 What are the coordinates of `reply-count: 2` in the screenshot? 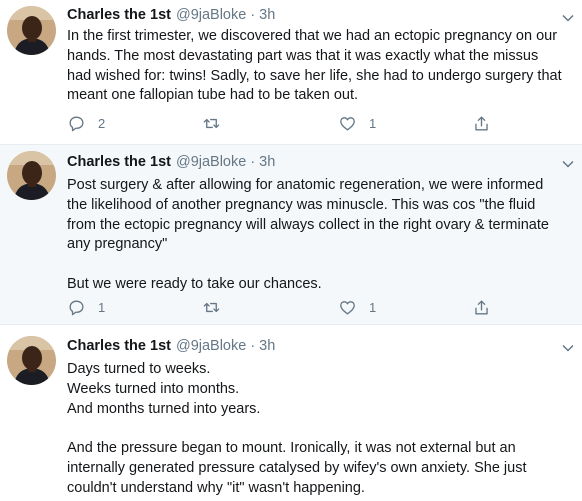 It's located at (102, 123).